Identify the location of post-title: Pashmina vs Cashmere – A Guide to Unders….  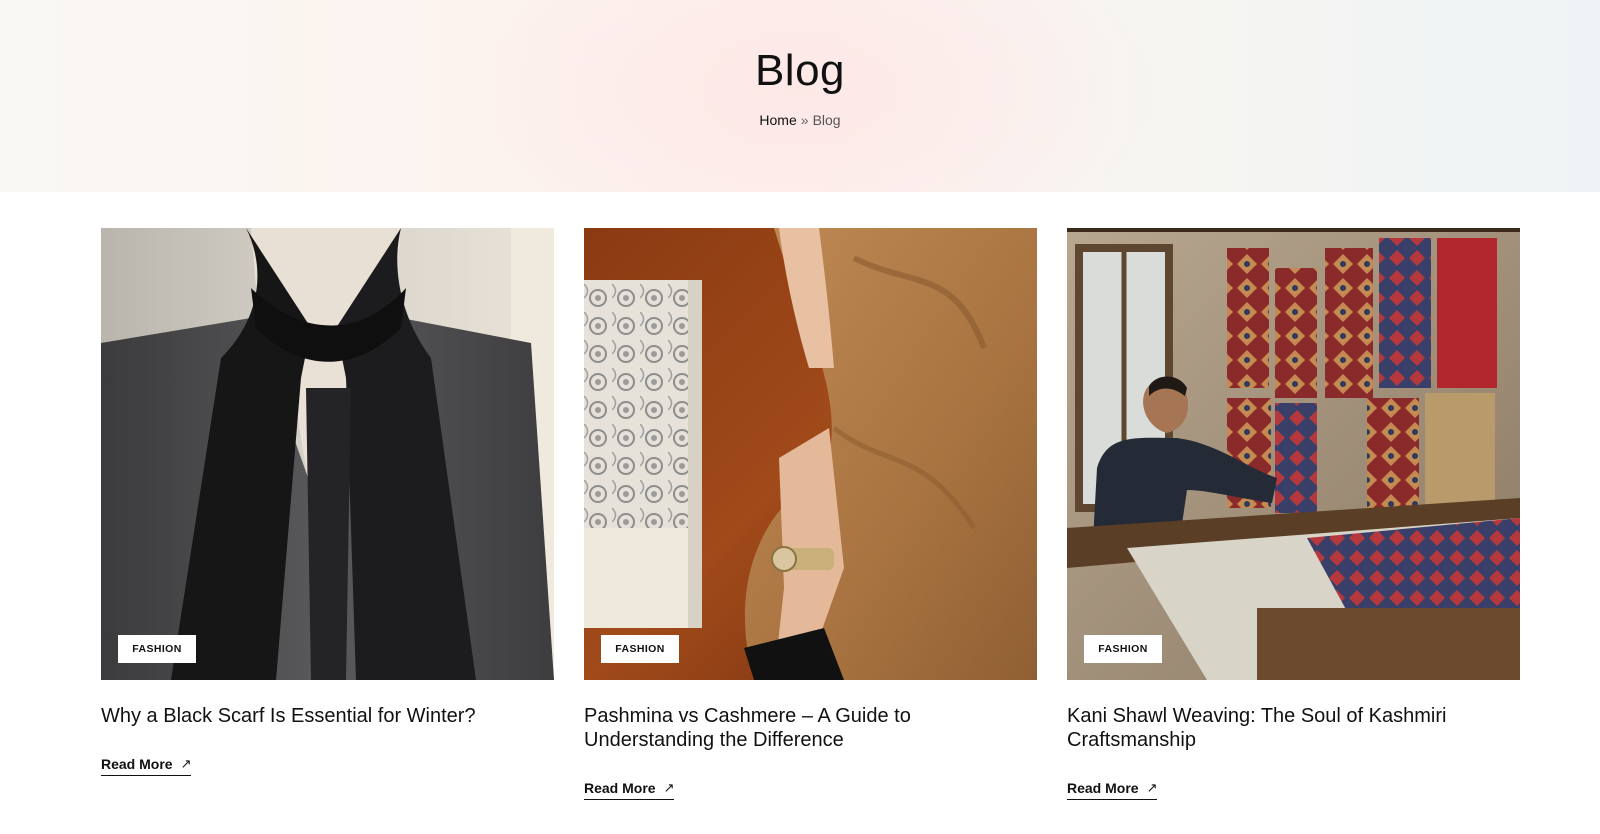
(804, 728).